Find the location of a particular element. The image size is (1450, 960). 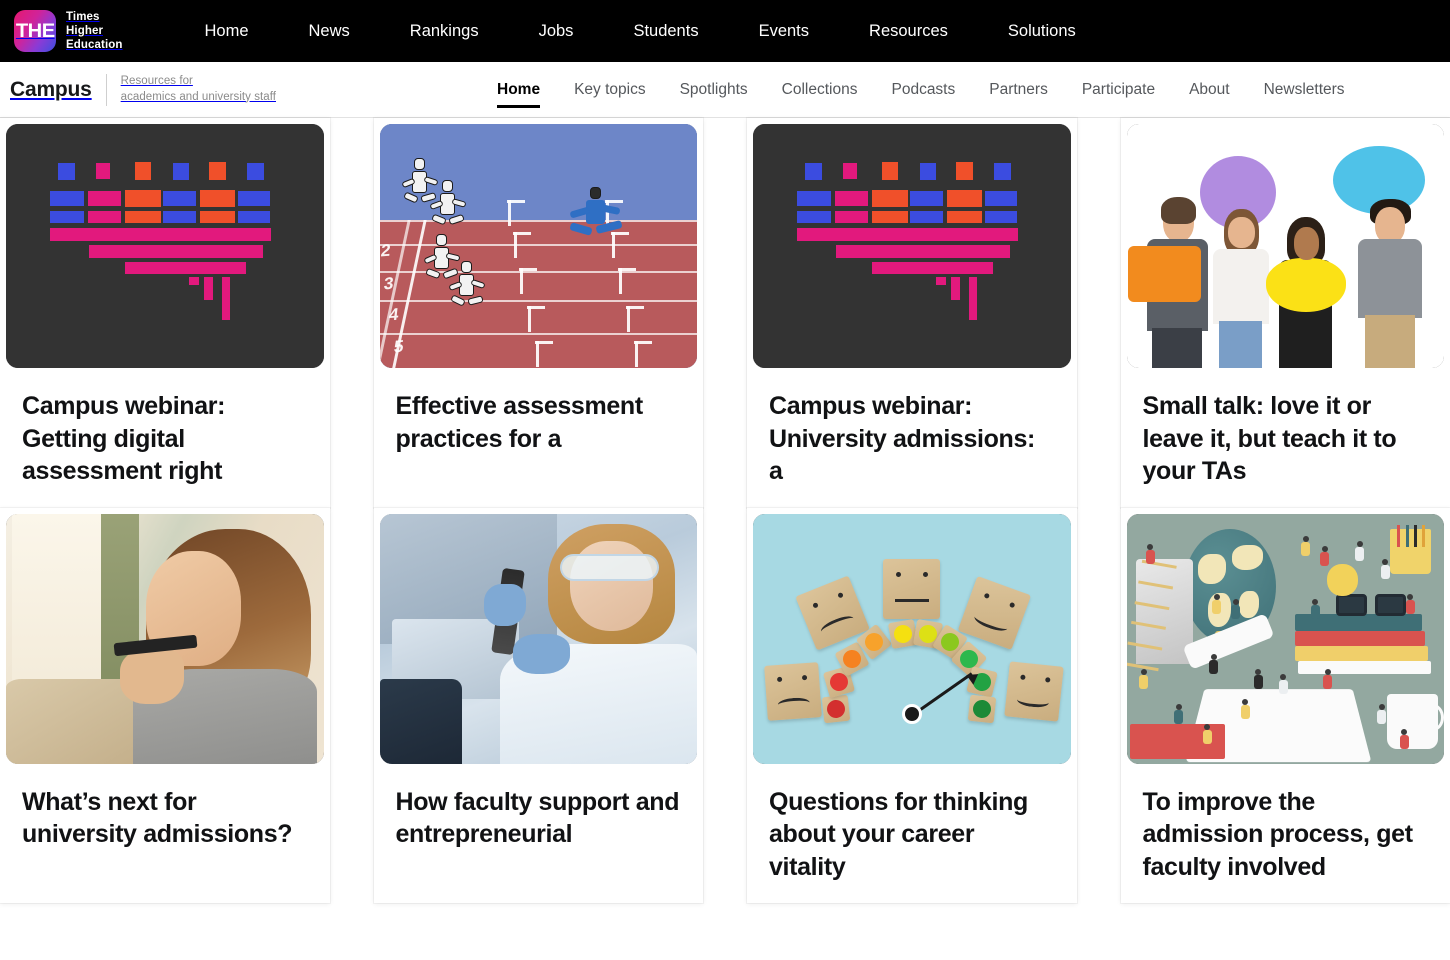

isometric-art-canvas is located at coordinates (1285, 638).